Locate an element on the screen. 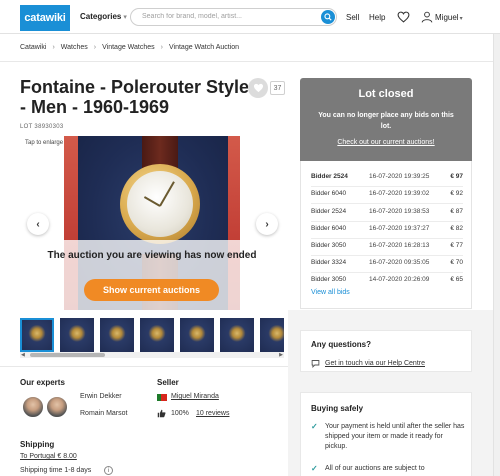 The width and height of the screenshot is (500, 476). chevron-left-icon: ‹ is located at coordinates (38, 224).